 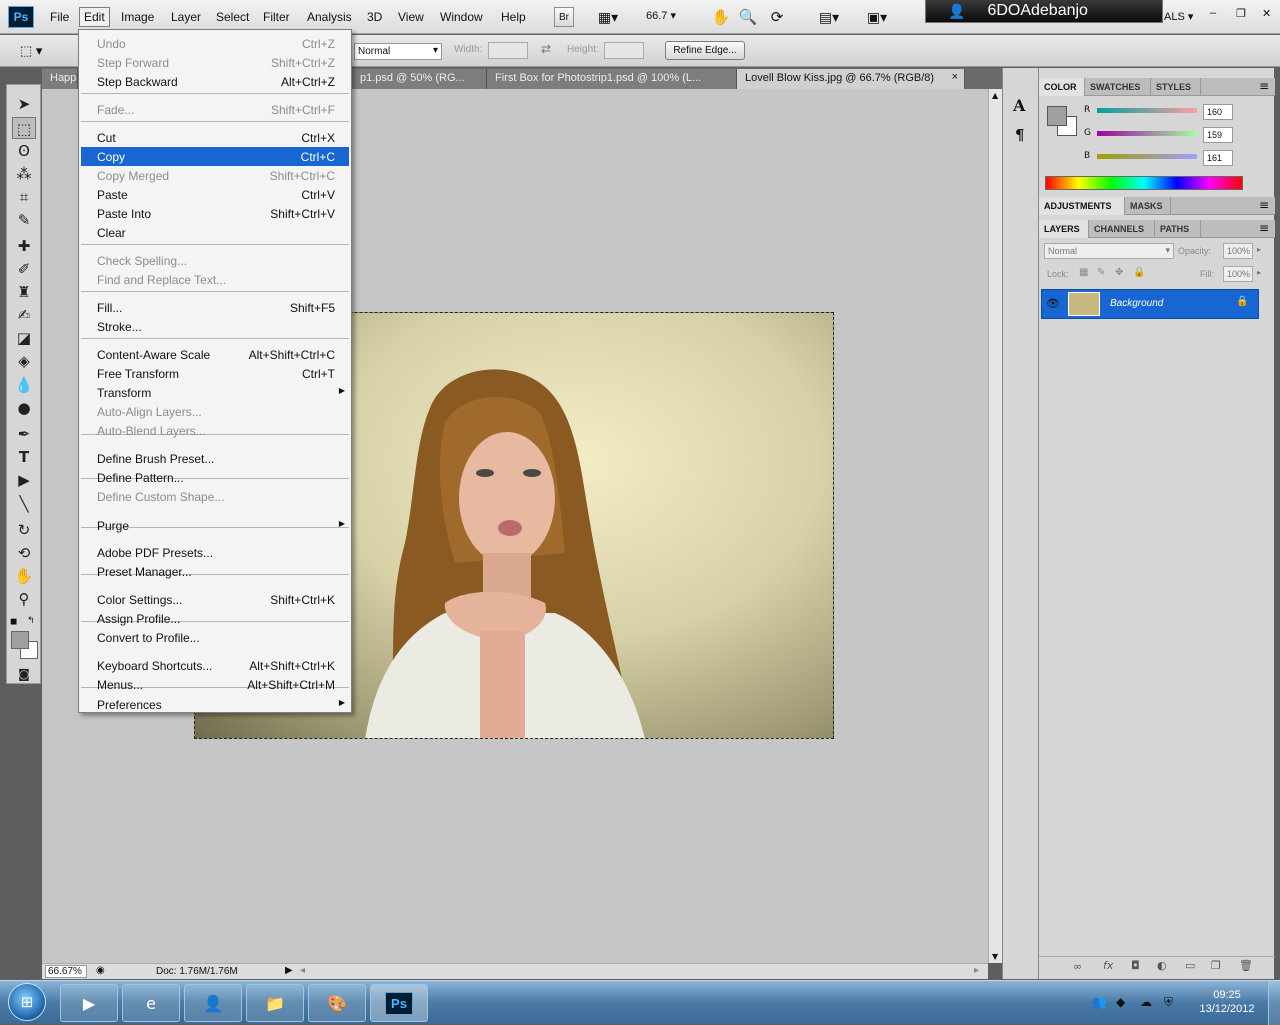 What do you see at coordinates (1238, 274) in the screenshot?
I see `fill-field: 100%` at bounding box center [1238, 274].